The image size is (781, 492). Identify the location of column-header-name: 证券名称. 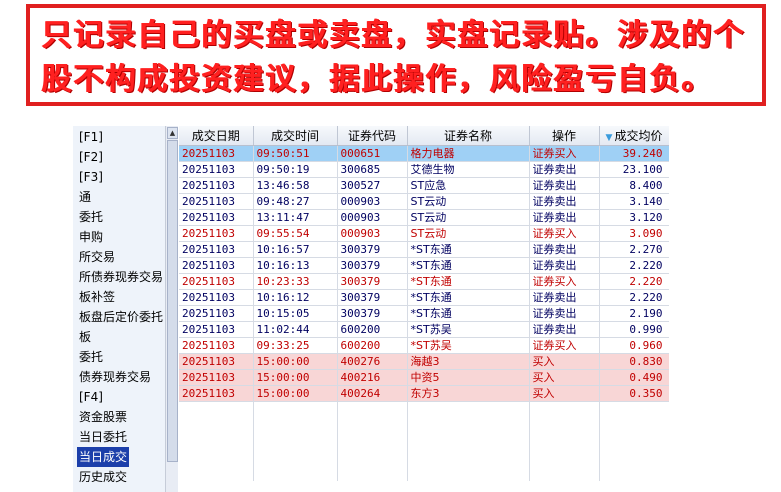
(468, 136).